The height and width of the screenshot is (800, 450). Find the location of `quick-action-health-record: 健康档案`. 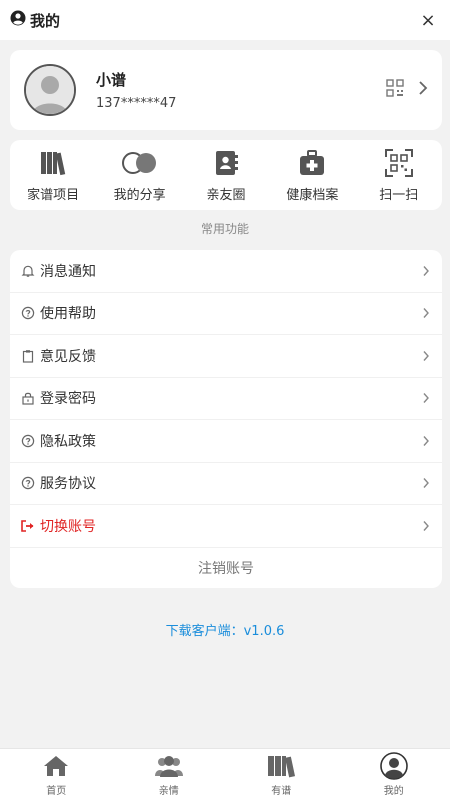

quick-action-health-record: 健康档案 is located at coordinates (312, 175).